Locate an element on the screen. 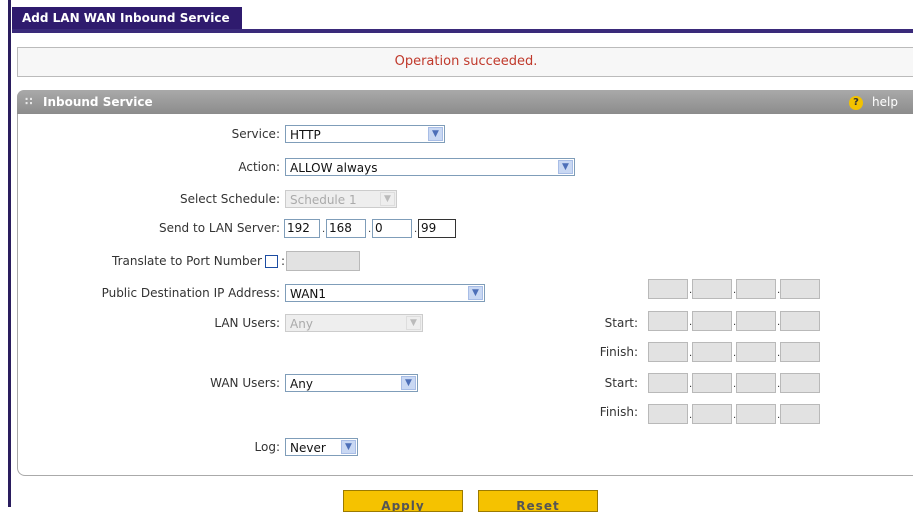 This screenshot has height=512, width=913. lan-finish-label: Finish: is located at coordinates (618, 352).